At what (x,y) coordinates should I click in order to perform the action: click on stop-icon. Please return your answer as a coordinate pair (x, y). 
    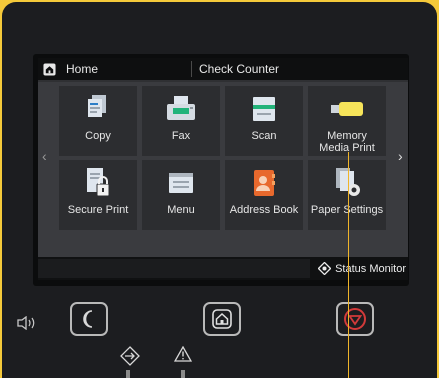
    Looking at the image, I should click on (355, 319).